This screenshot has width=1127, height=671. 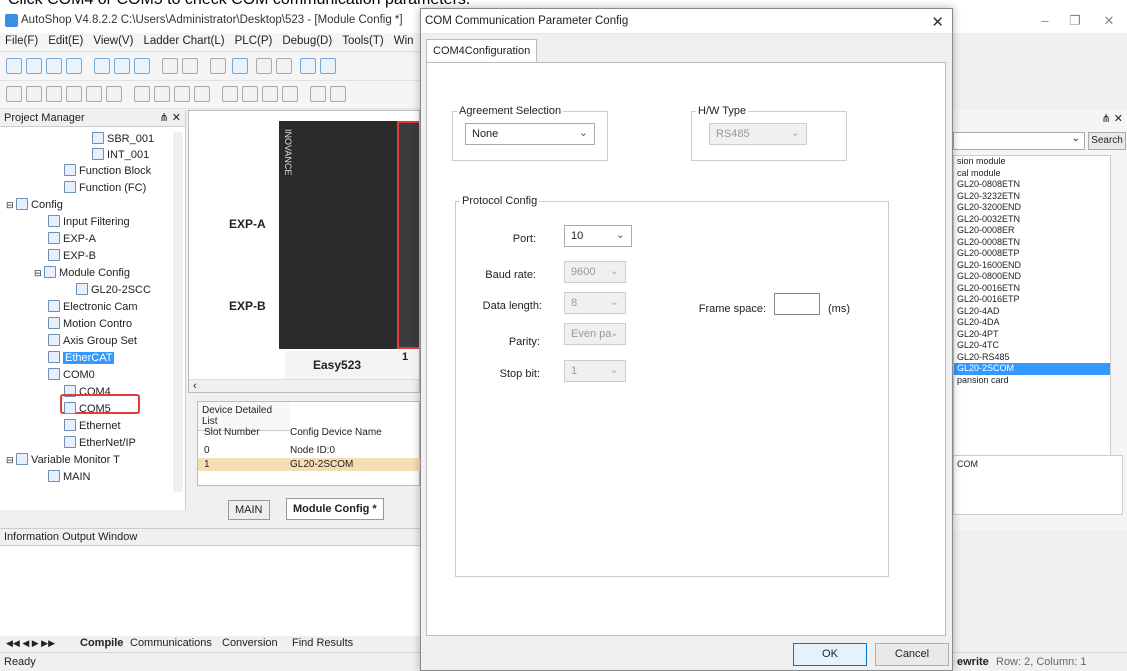 I want to click on menu-edit: Edit(E), so click(x=65, y=41).